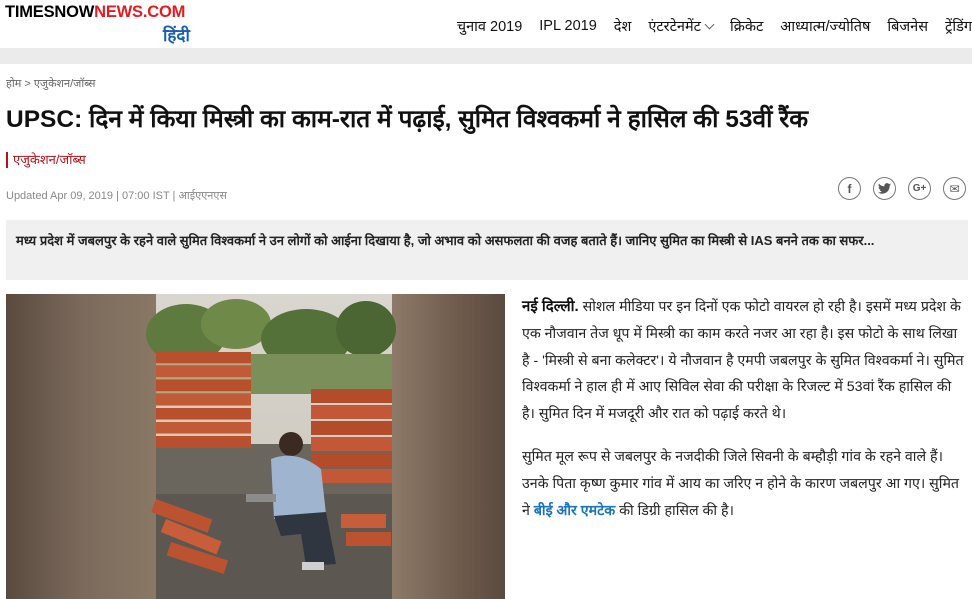 This screenshot has width=972, height=599. I want to click on nav-item-elections: चुनाव 2019, so click(489, 26).